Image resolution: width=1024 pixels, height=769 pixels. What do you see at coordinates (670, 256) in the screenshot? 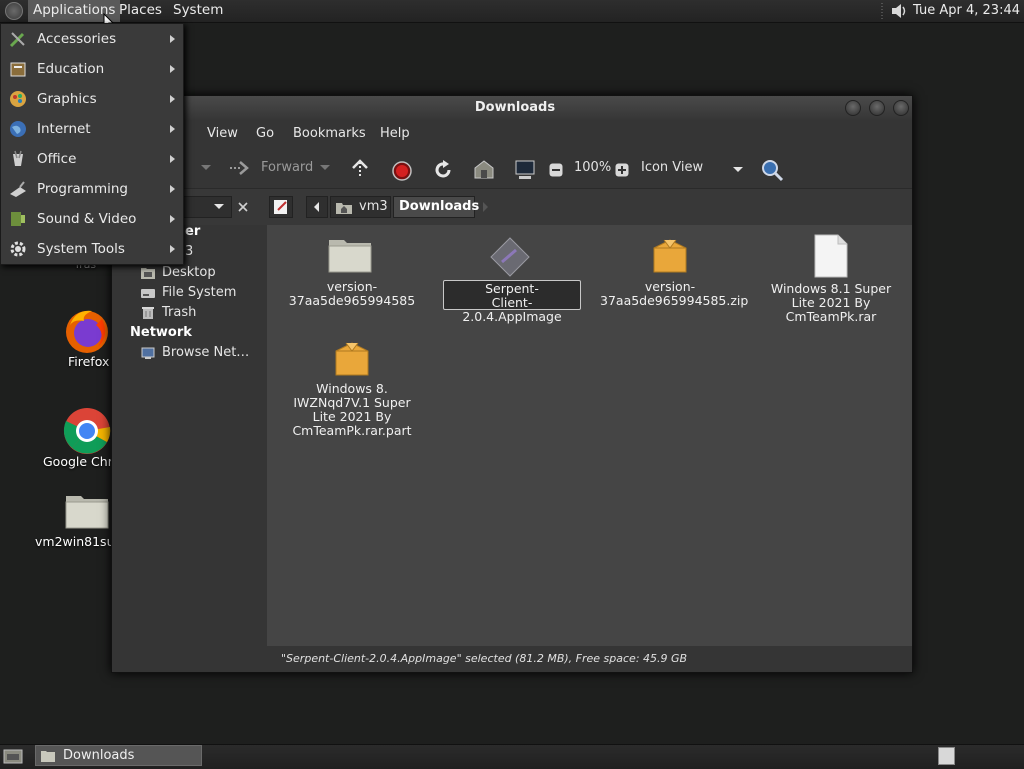
I see `archive-icon` at bounding box center [670, 256].